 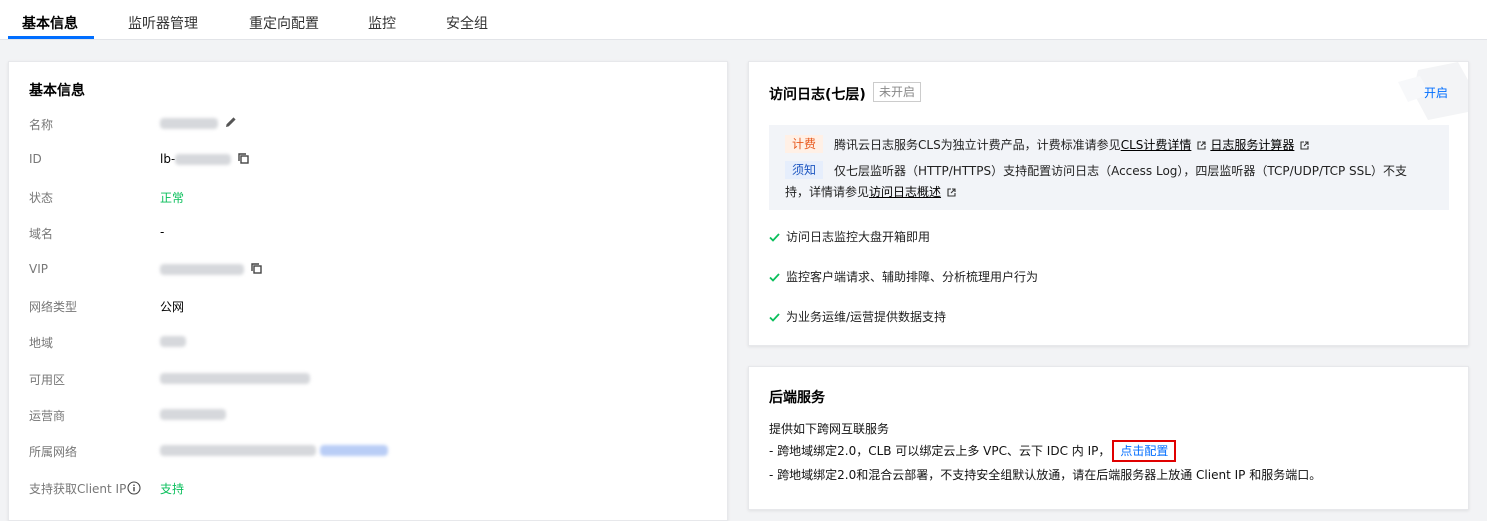 I want to click on isp-label: 运营商, so click(x=47, y=416).